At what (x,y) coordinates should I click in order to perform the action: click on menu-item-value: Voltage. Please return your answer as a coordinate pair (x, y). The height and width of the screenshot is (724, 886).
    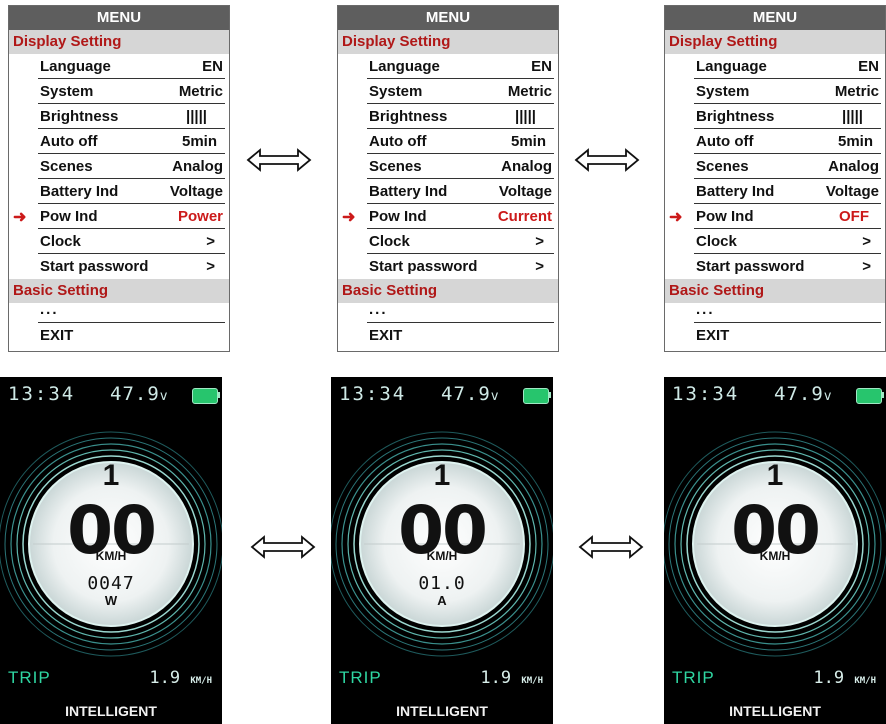
    Looking at the image, I should click on (852, 191).